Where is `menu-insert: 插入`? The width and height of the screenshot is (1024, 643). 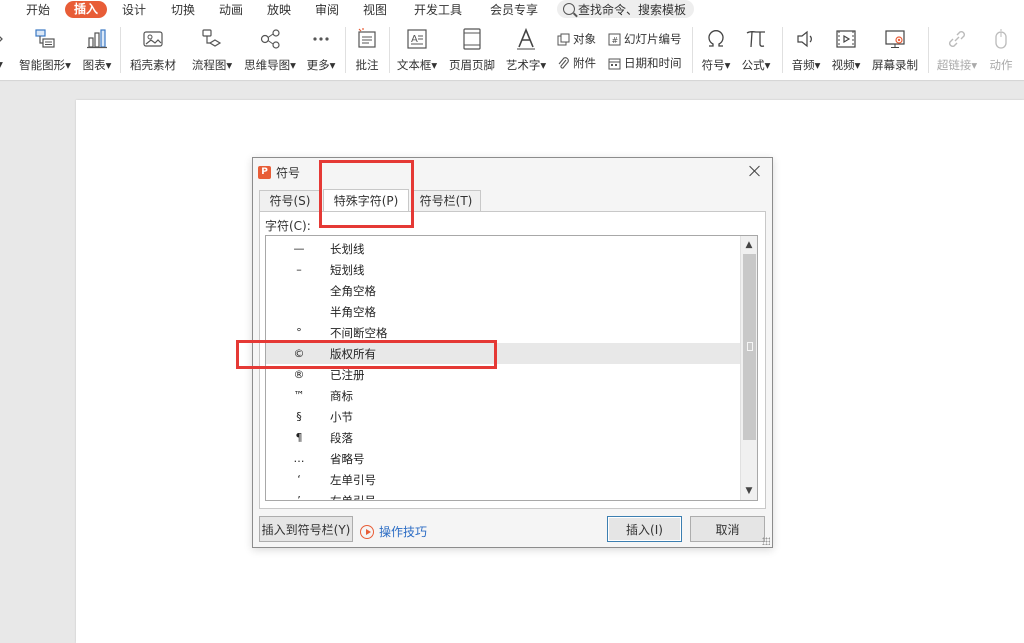
menu-insert: 插入 is located at coordinates (86, 9).